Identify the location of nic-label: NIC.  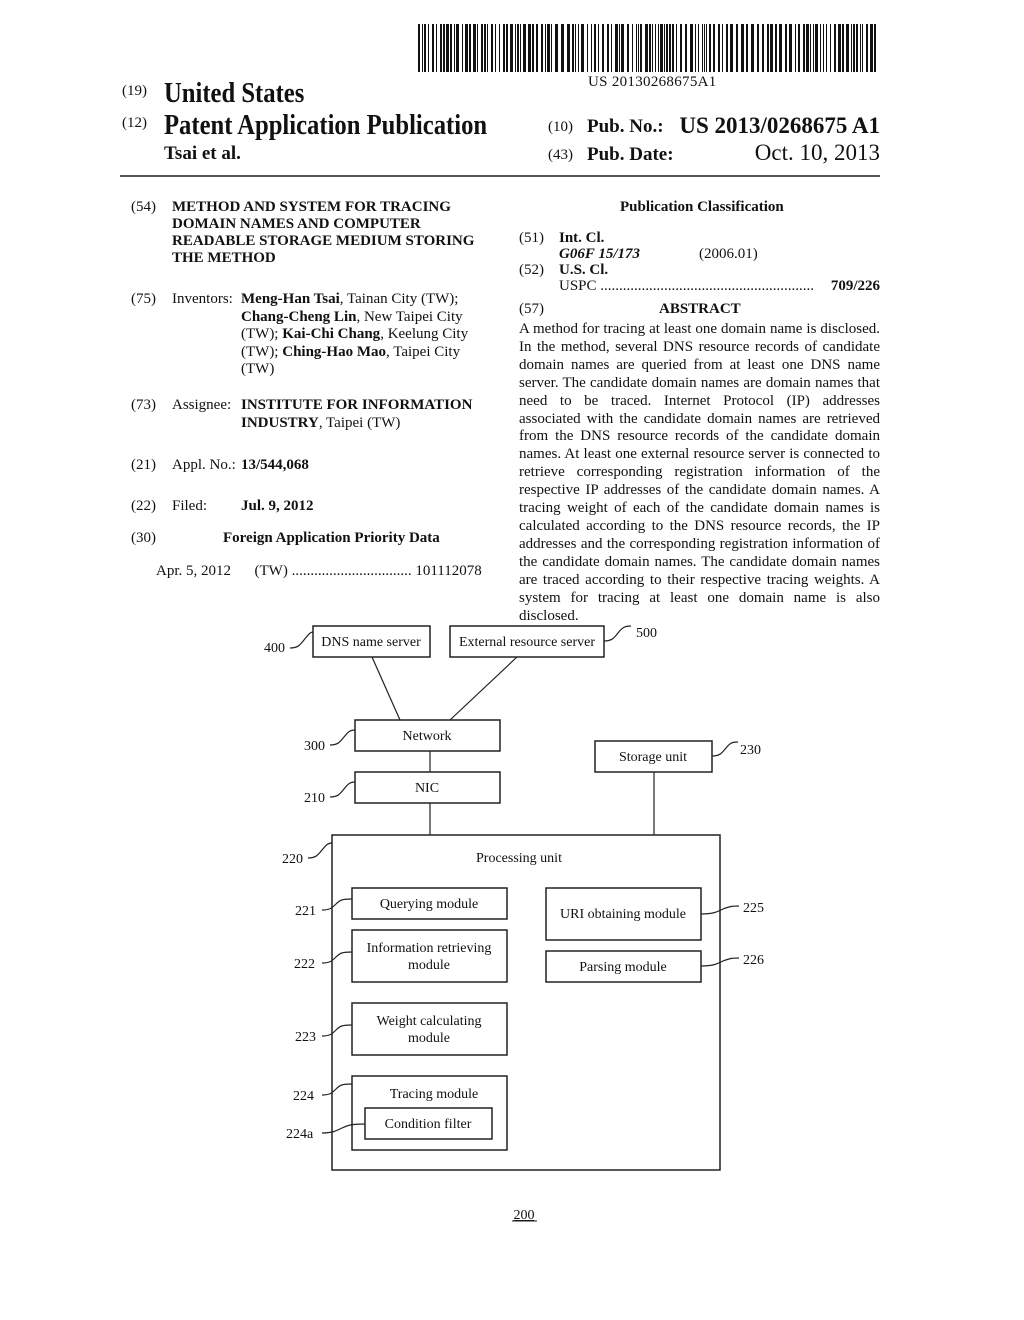
(427, 788).